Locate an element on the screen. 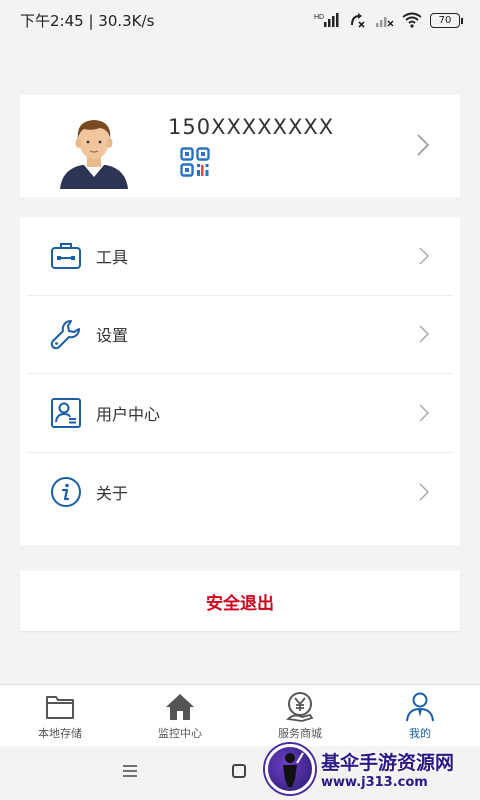 The height and width of the screenshot is (800, 480). status-icons: HD 70 is located at coordinates (388, 20).